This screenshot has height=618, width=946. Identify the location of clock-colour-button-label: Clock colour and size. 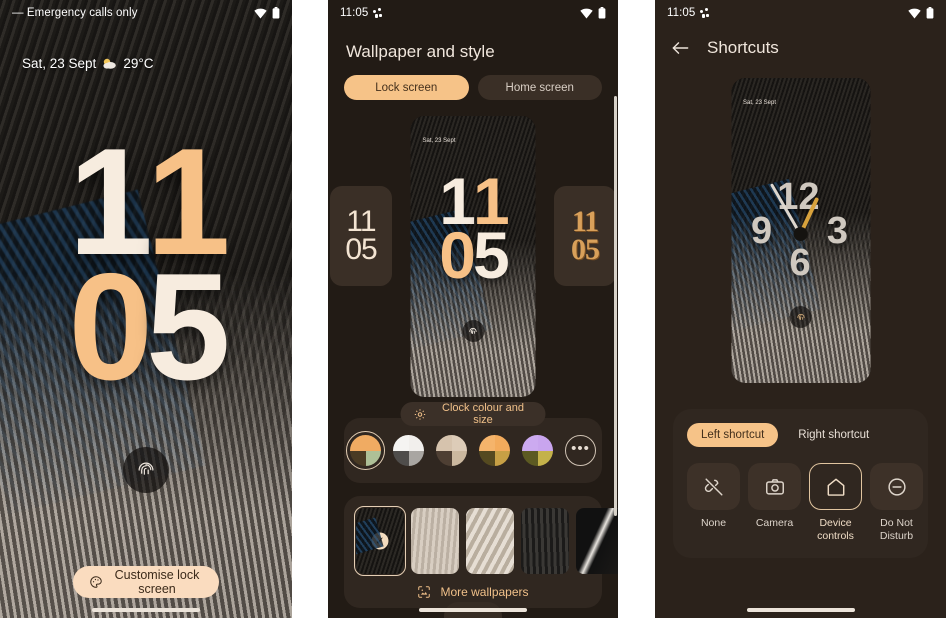
(483, 414).